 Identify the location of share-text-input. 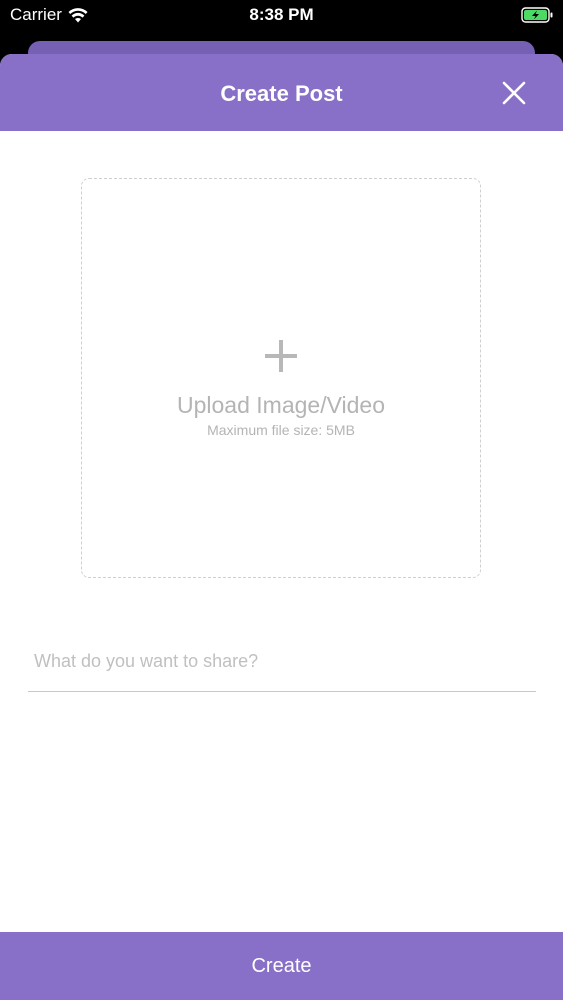
(282, 662).